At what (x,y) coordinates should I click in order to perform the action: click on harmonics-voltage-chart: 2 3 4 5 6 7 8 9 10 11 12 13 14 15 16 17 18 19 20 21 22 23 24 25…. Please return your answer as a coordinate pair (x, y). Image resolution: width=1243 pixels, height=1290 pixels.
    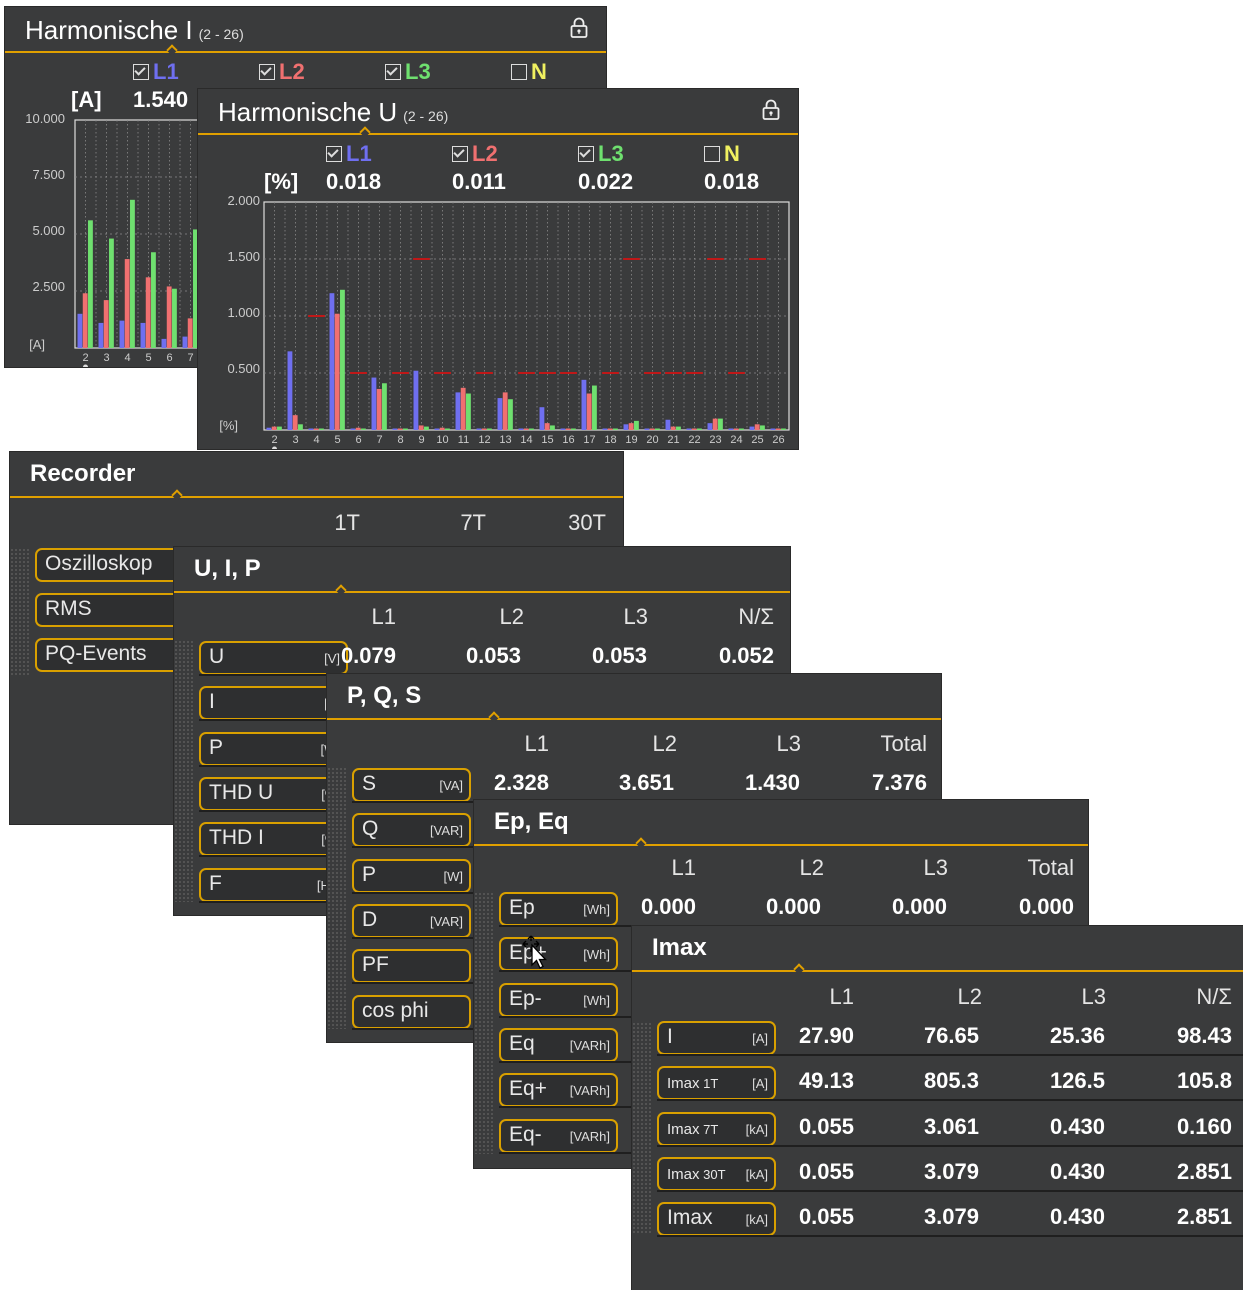
    Looking at the image, I should click on (526, 325).